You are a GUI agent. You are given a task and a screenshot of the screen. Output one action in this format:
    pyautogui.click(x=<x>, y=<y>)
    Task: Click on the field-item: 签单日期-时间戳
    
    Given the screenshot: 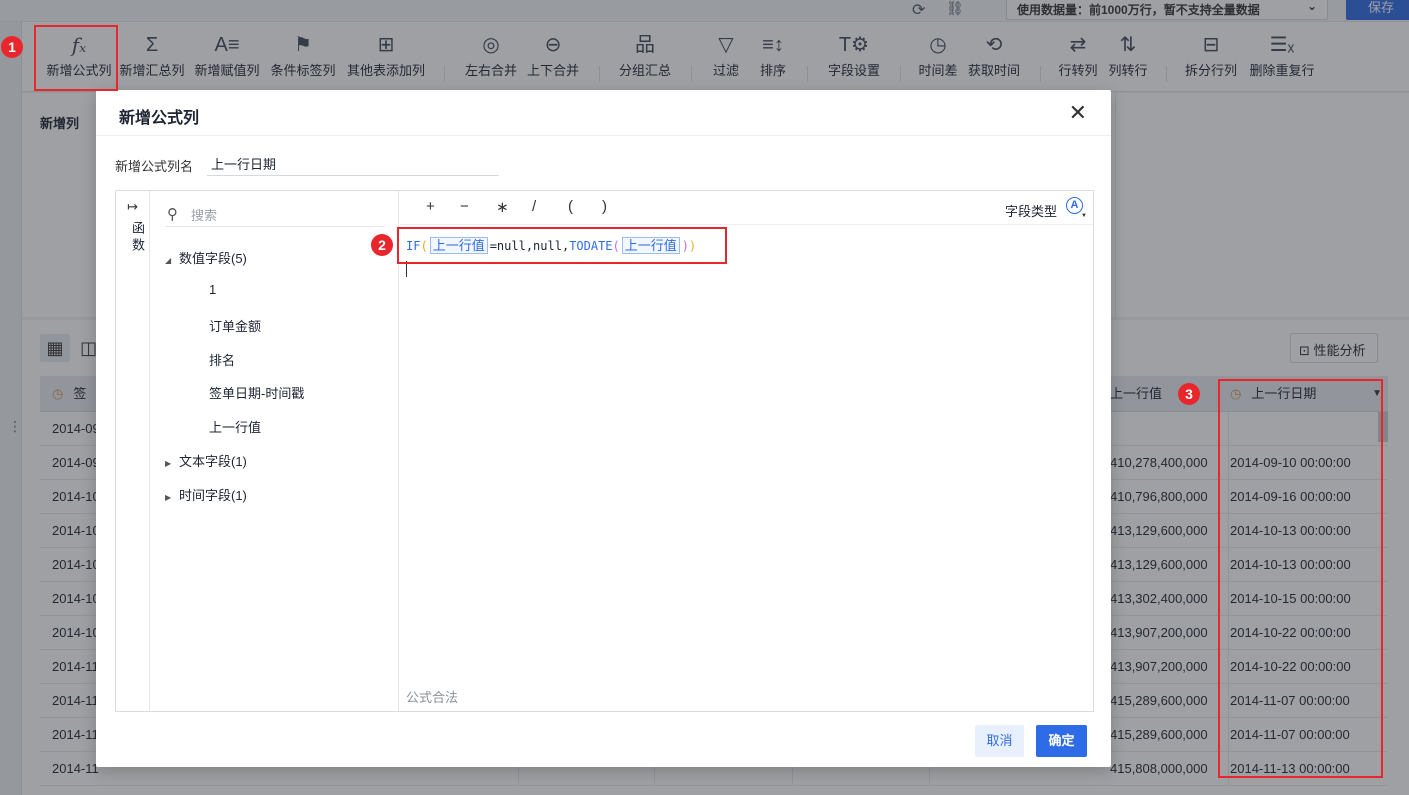 What is the action you would take?
    pyautogui.click(x=256, y=392)
    